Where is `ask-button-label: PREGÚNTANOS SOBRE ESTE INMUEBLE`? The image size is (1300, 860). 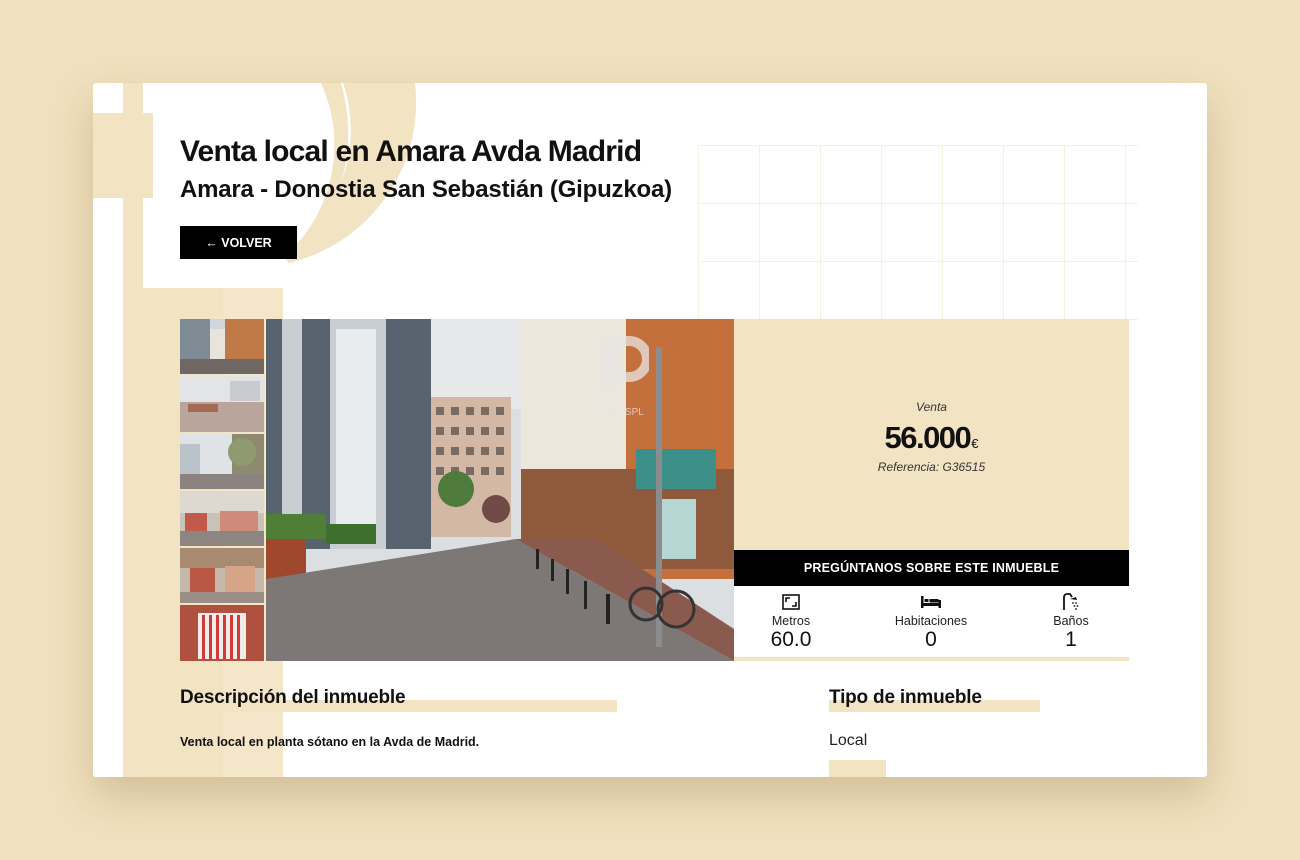 ask-button-label: PREGÚNTANOS SOBRE ESTE INMUEBLE is located at coordinates (931, 568).